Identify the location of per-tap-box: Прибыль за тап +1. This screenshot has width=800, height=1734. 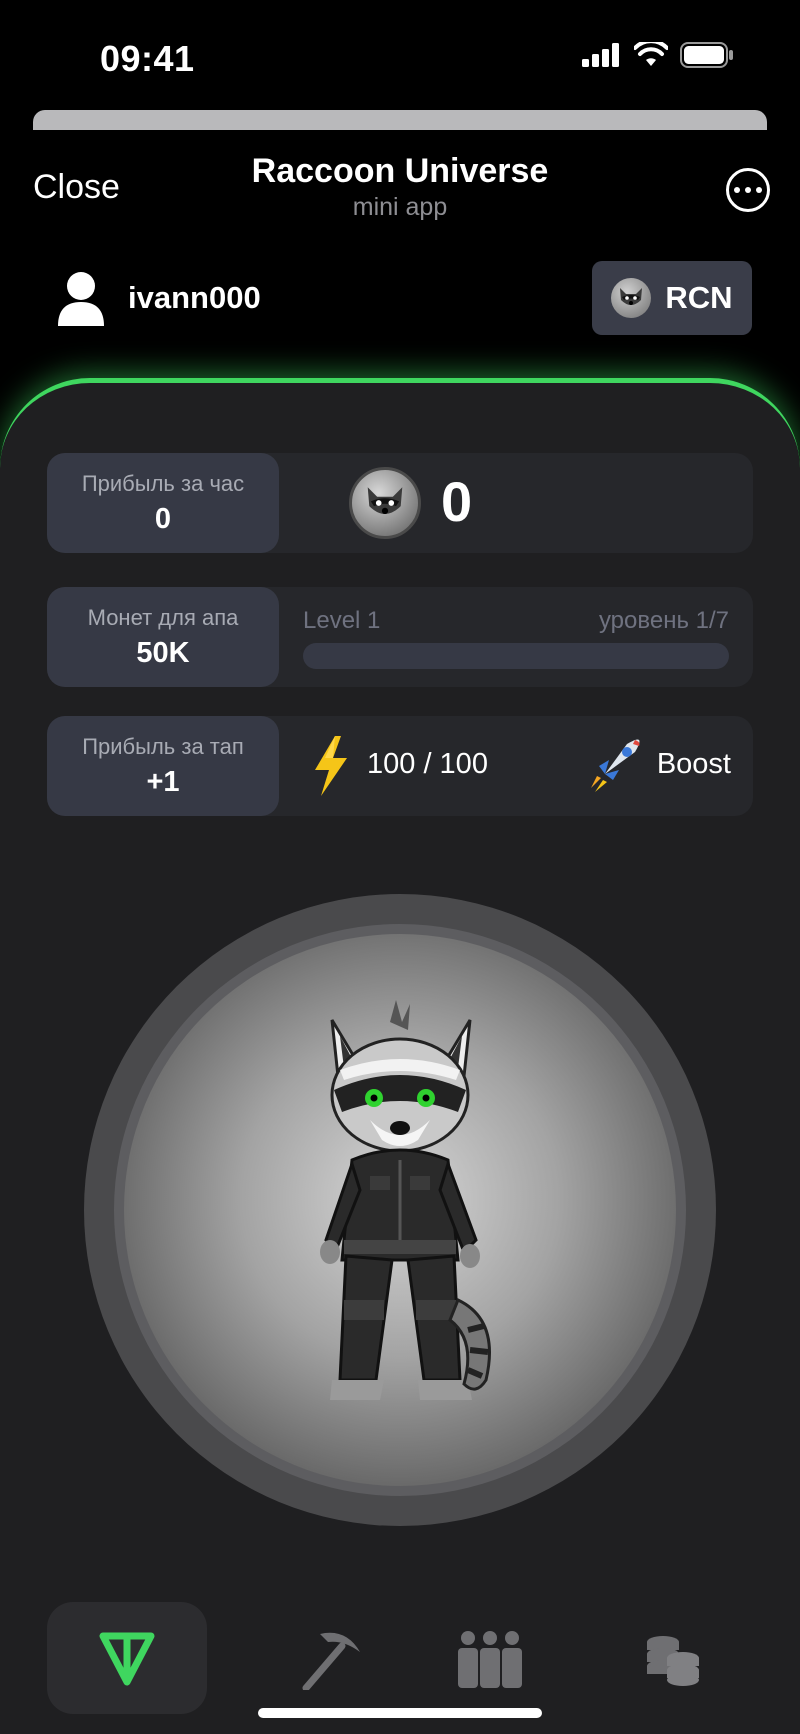
(163, 766).